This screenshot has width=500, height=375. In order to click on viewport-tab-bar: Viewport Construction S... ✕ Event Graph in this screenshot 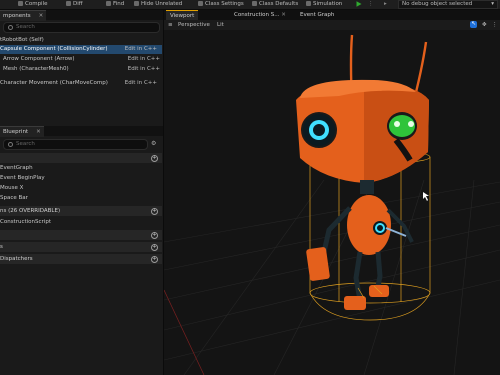, I will do `click(332, 15)`.